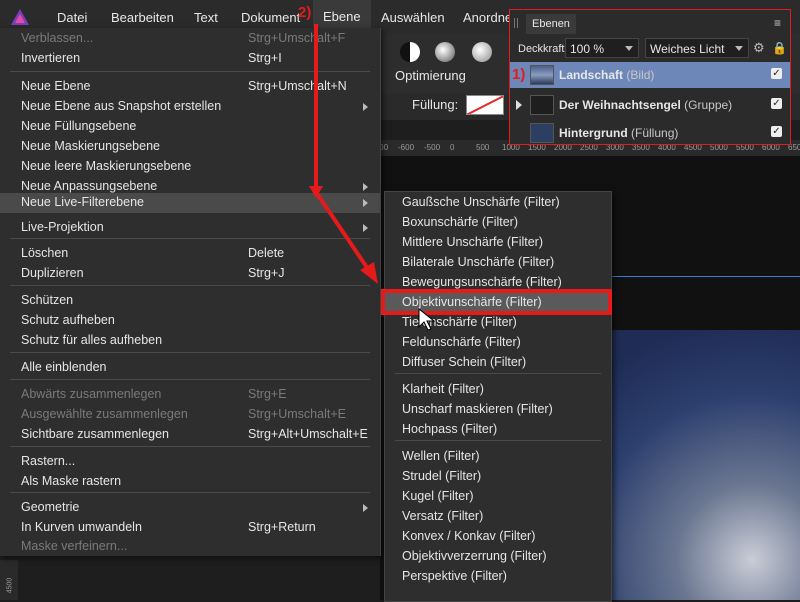  What do you see at coordinates (121, 106) in the screenshot?
I see `menu-item-label: Neue Ebene aus Snapshot erstellen` at bounding box center [121, 106].